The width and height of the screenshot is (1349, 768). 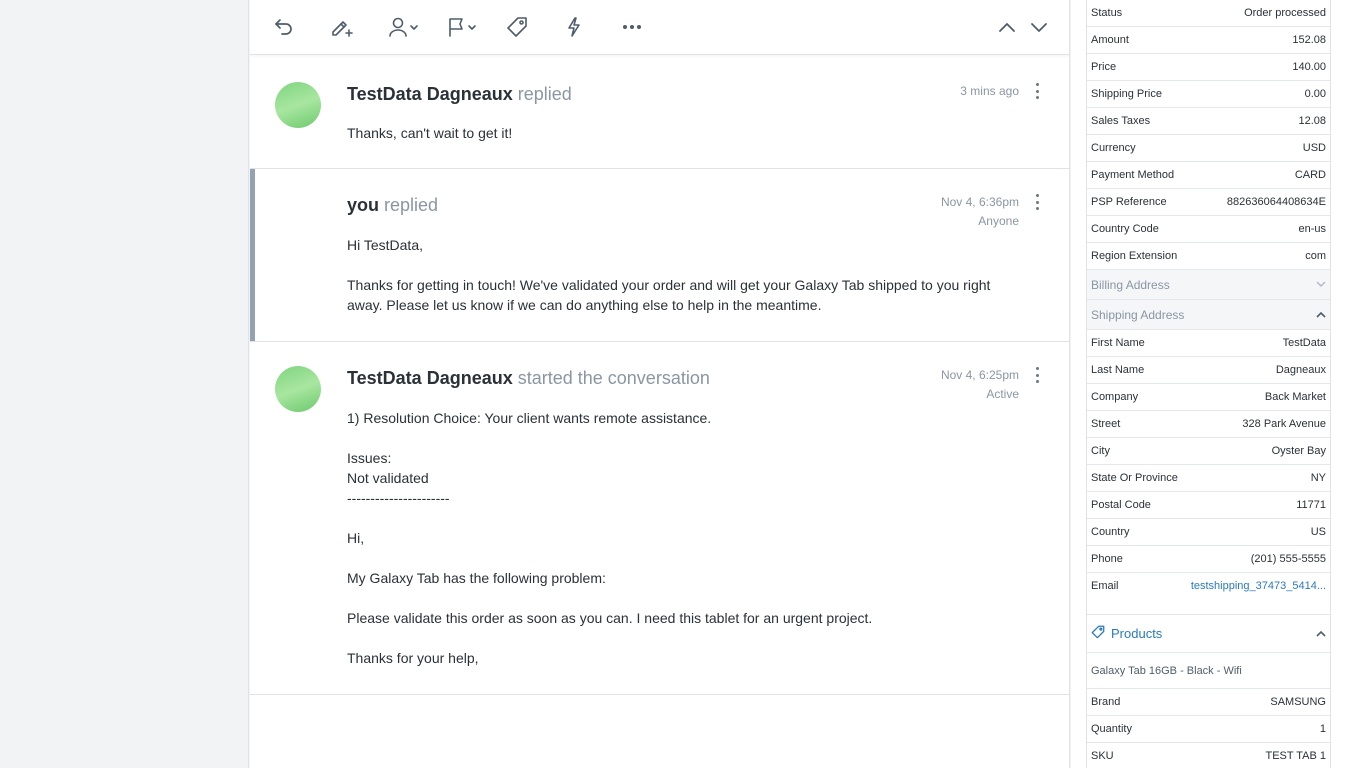 What do you see at coordinates (1208, 634) in the screenshot?
I see `products-toggle: Products` at bounding box center [1208, 634].